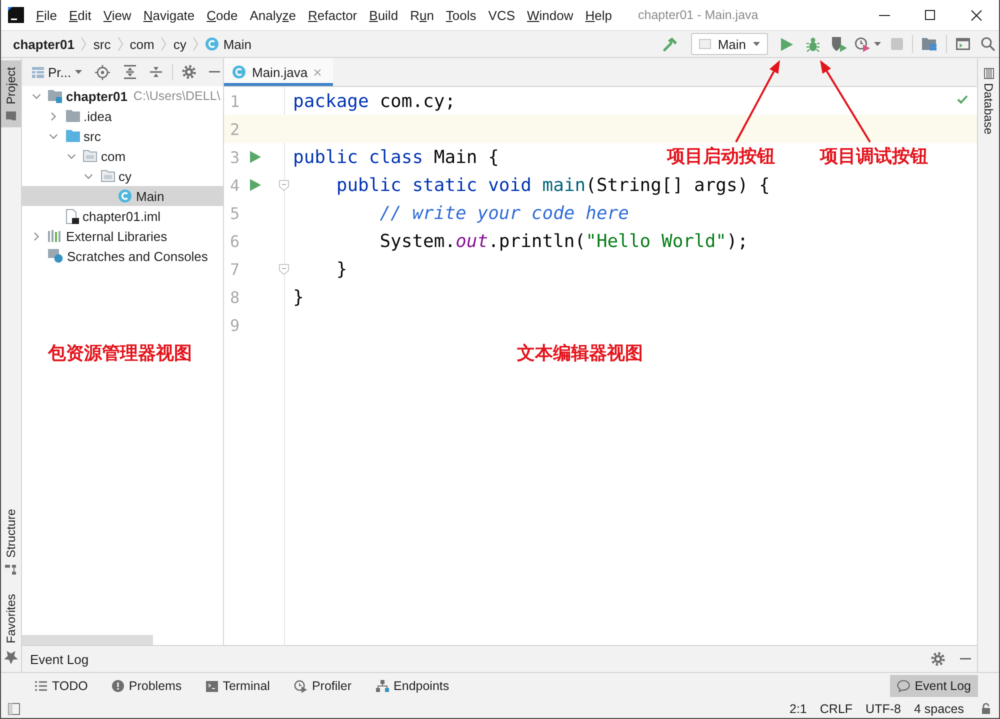 Image resolution: width=1000 pixels, height=719 pixels. Describe the element at coordinates (14, 708) in the screenshot. I see `square-icon` at that location.